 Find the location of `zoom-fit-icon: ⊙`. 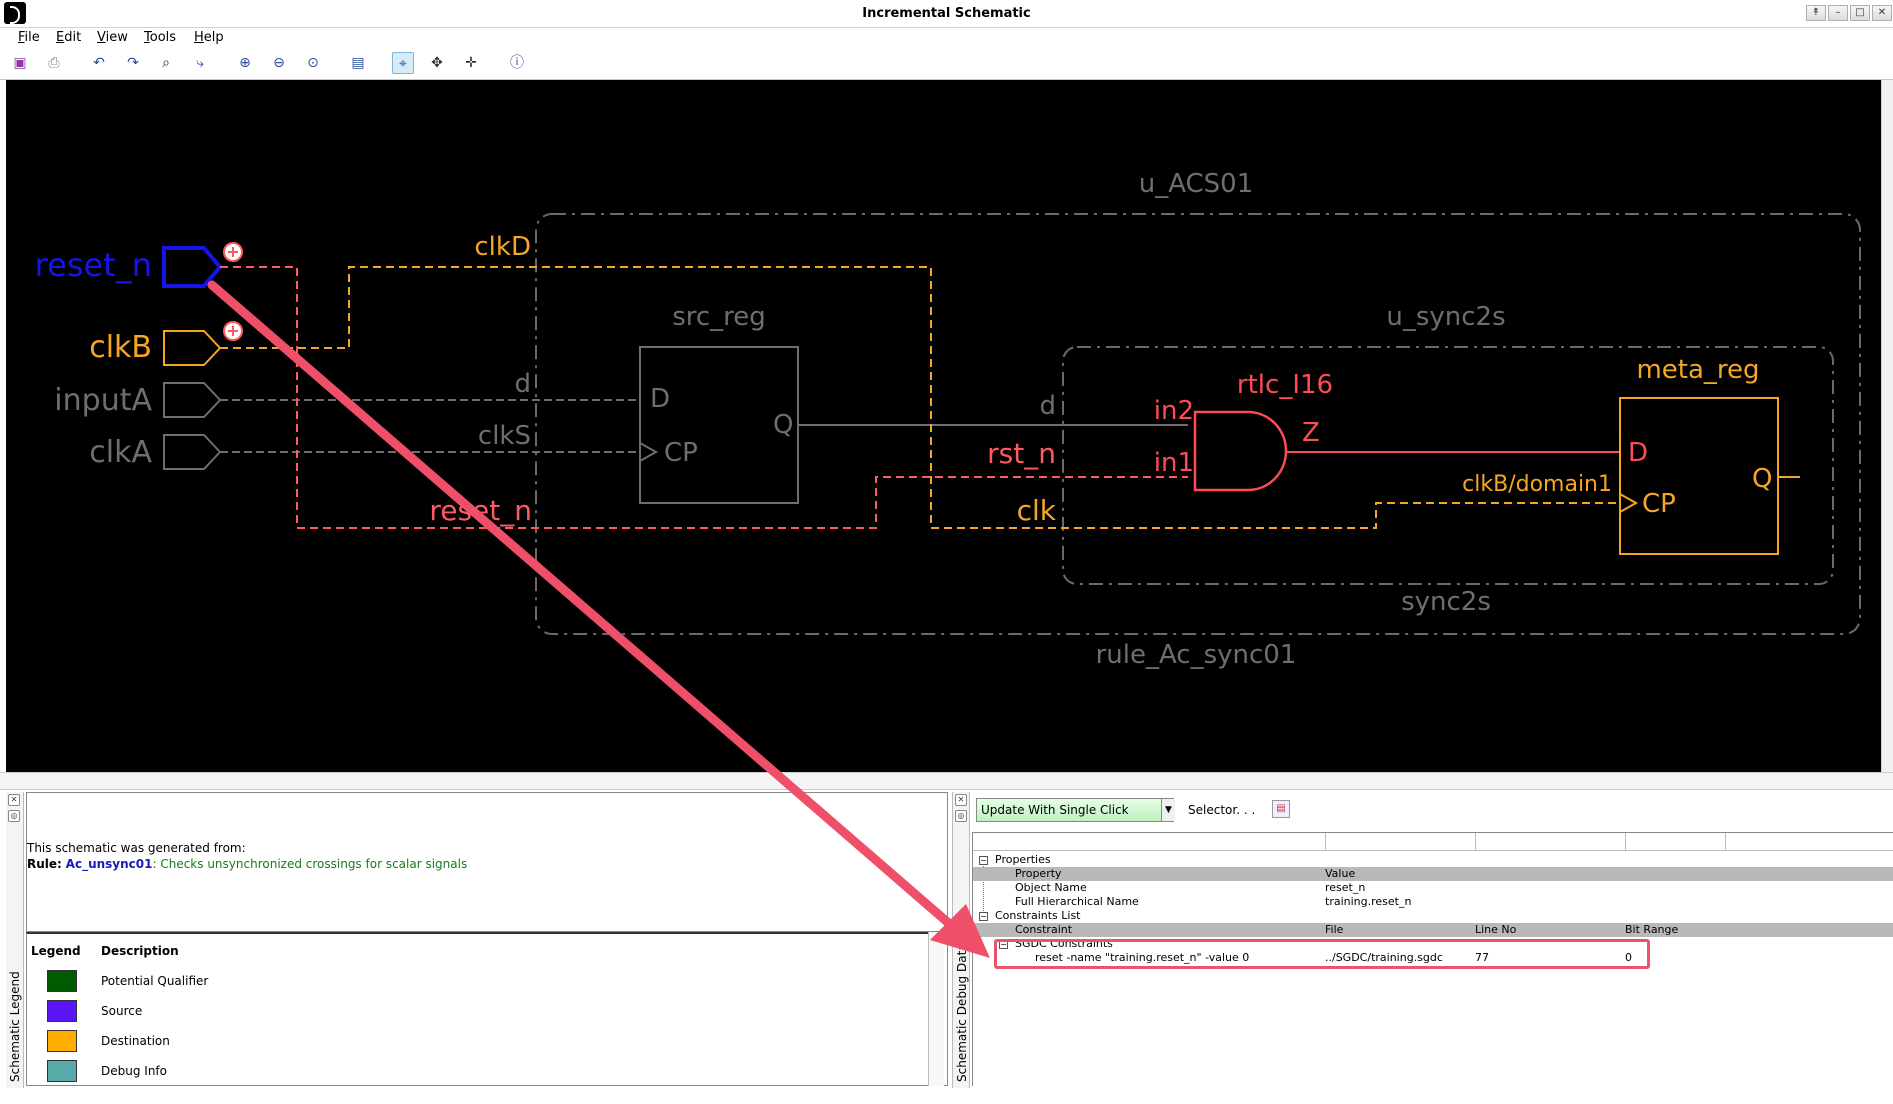

zoom-fit-icon: ⊙ is located at coordinates (313, 63).